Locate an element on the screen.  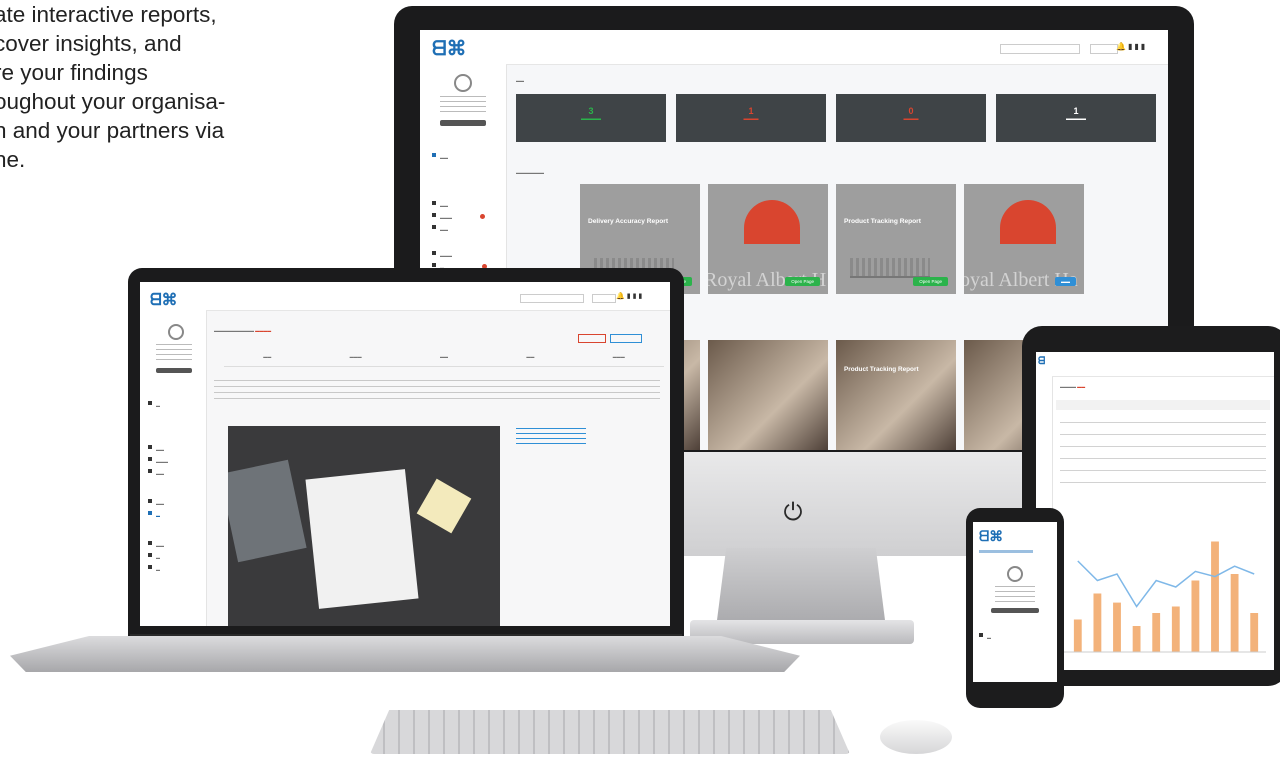
page-title: ▬▬▬▬ ▬▬ is located at coordinates (1073, 386).